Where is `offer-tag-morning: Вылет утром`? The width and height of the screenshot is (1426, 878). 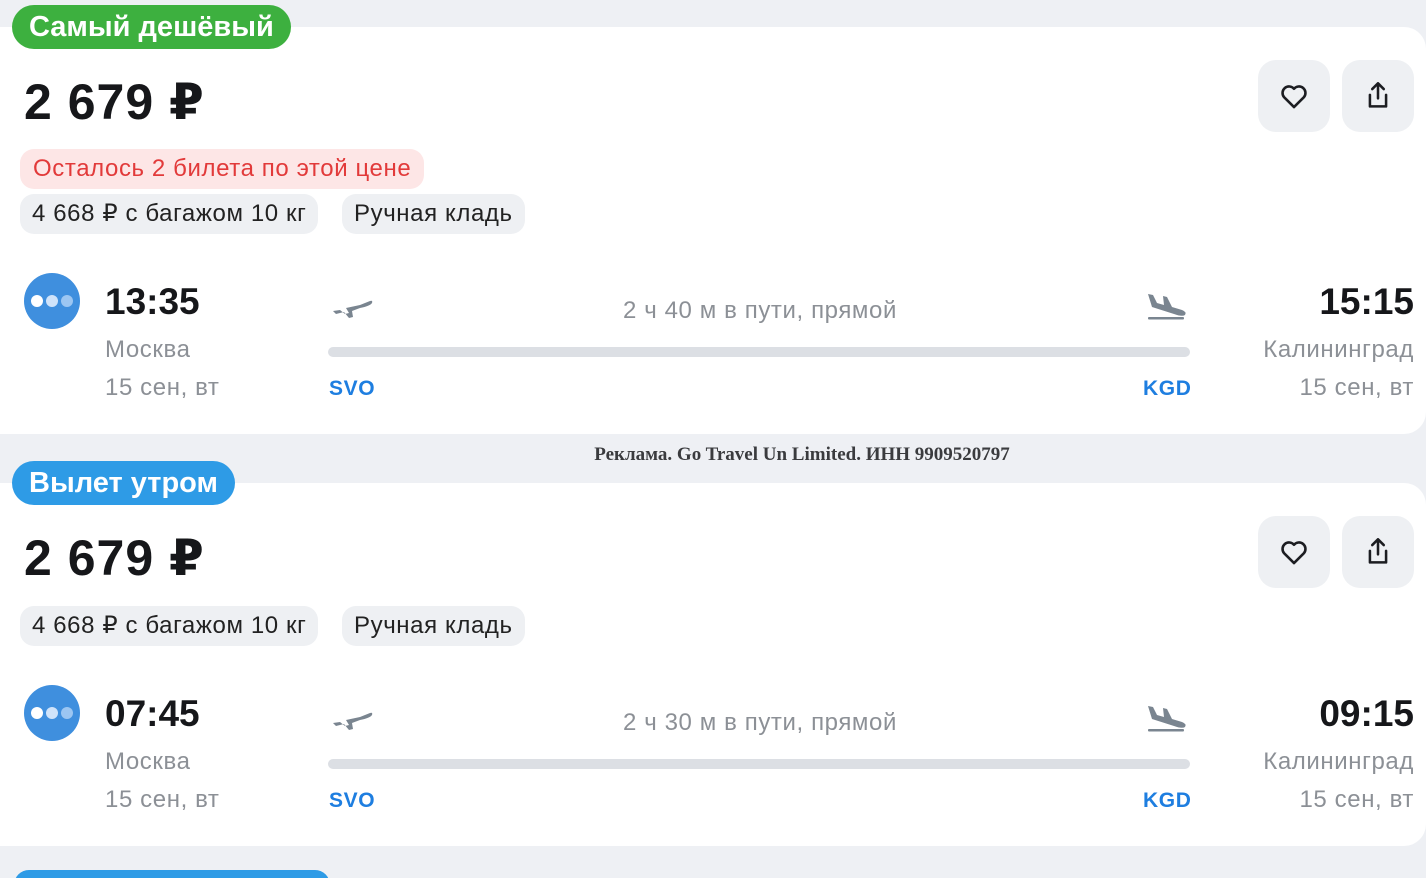
offer-tag-morning: Вылет утром is located at coordinates (123, 483).